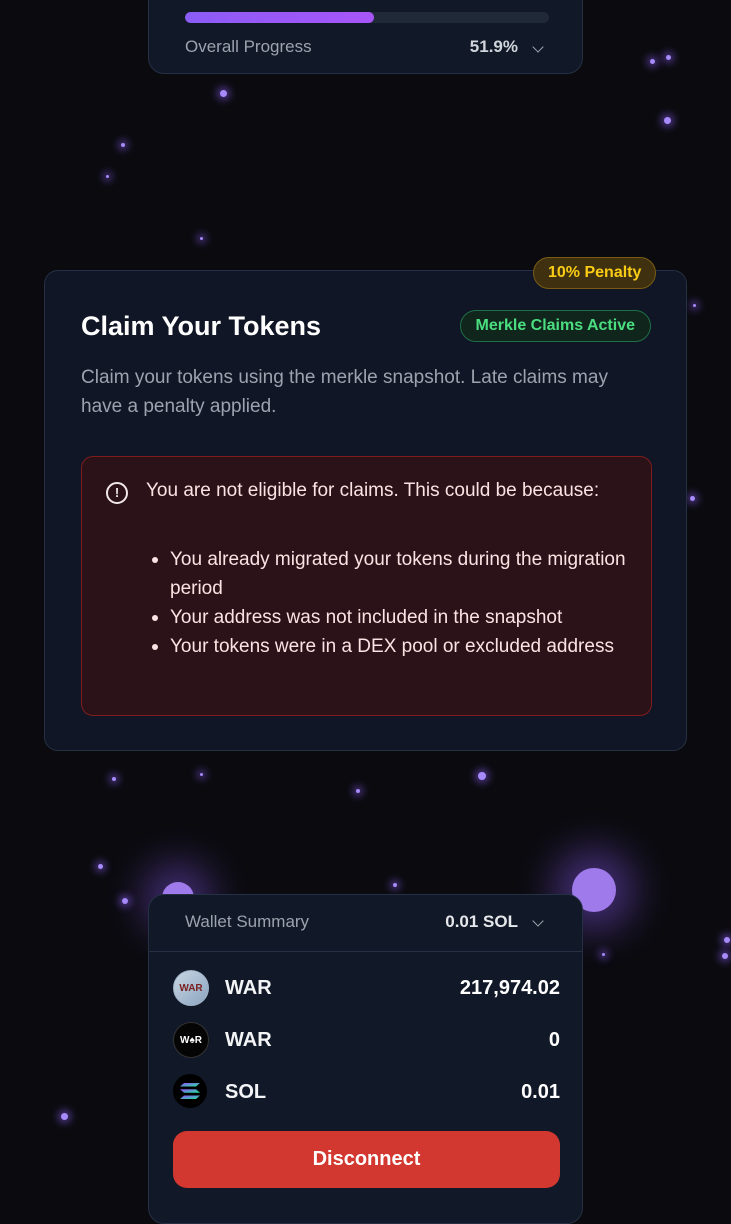 The height and width of the screenshot is (1224, 731). I want to click on token-amount: 0, so click(554, 1040).